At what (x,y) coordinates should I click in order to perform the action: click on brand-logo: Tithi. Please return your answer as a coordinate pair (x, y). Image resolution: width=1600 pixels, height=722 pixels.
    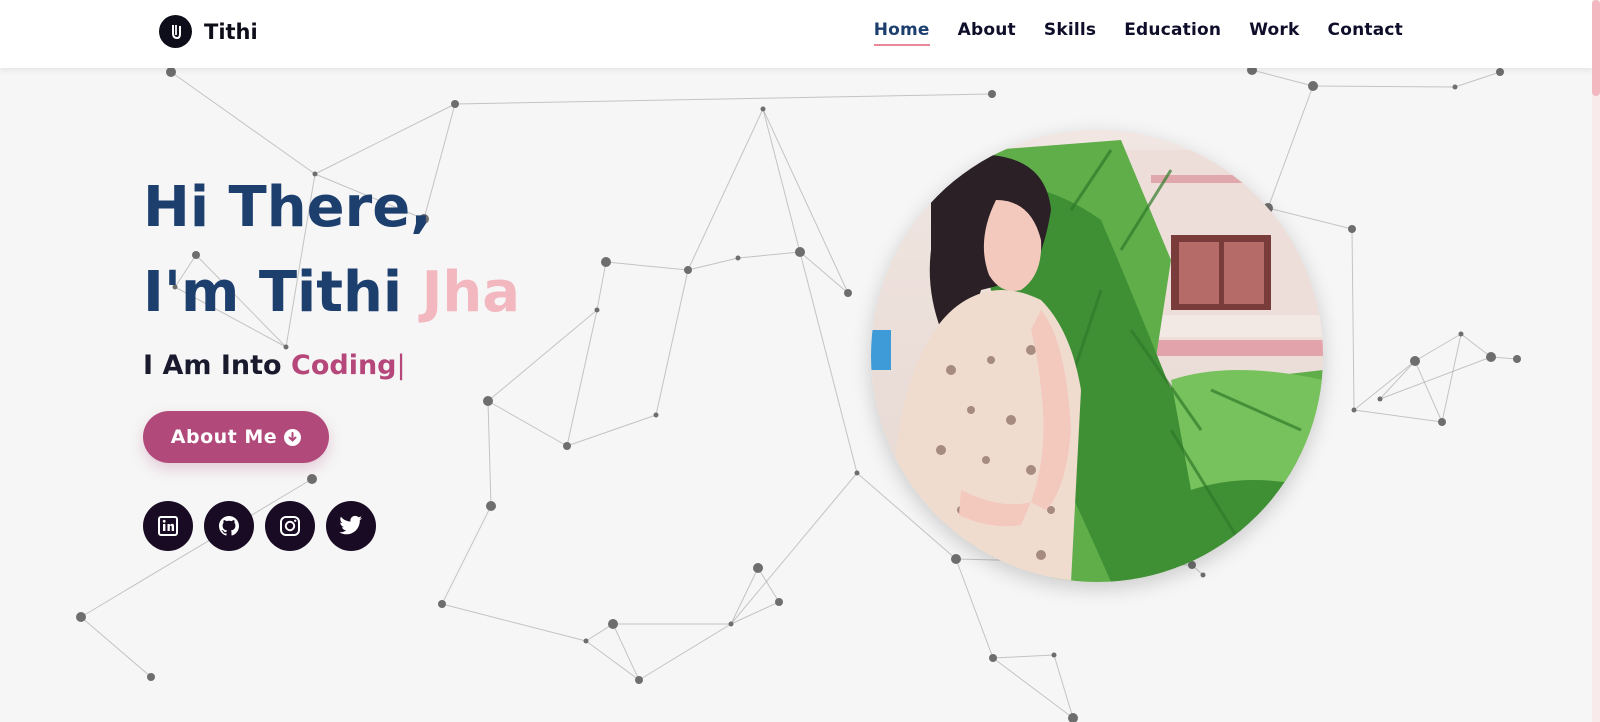
    Looking at the image, I should click on (208, 31).